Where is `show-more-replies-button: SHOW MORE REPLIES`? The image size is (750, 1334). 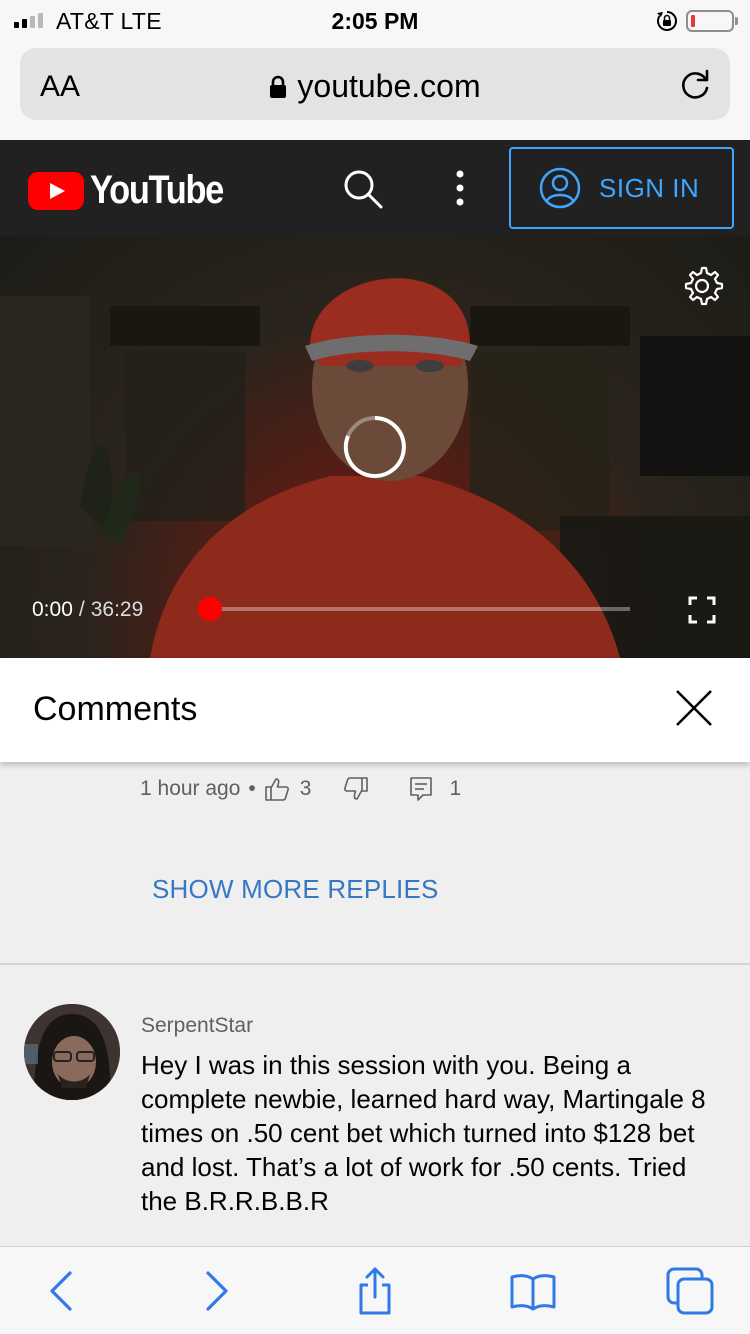
show-more-replies-button: SHOW MORE REPLIES is located at coordinates (295, 889).